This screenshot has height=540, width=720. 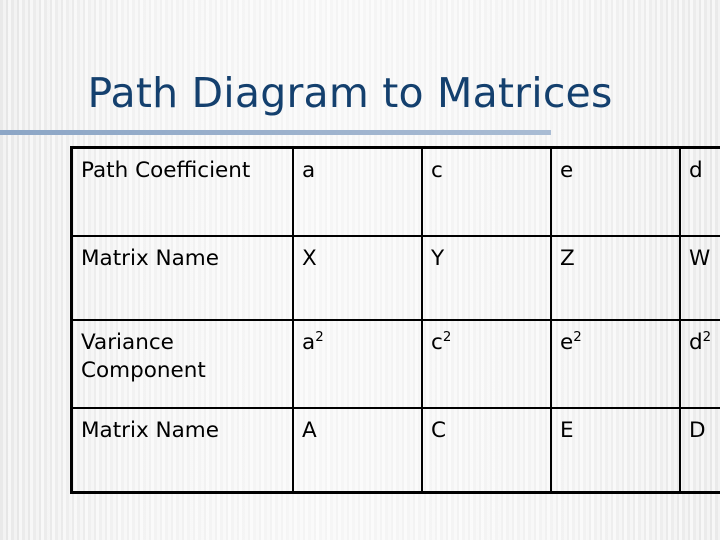 I want to click on cell-path-coefficient-d: d, so click(x=699, y=191).